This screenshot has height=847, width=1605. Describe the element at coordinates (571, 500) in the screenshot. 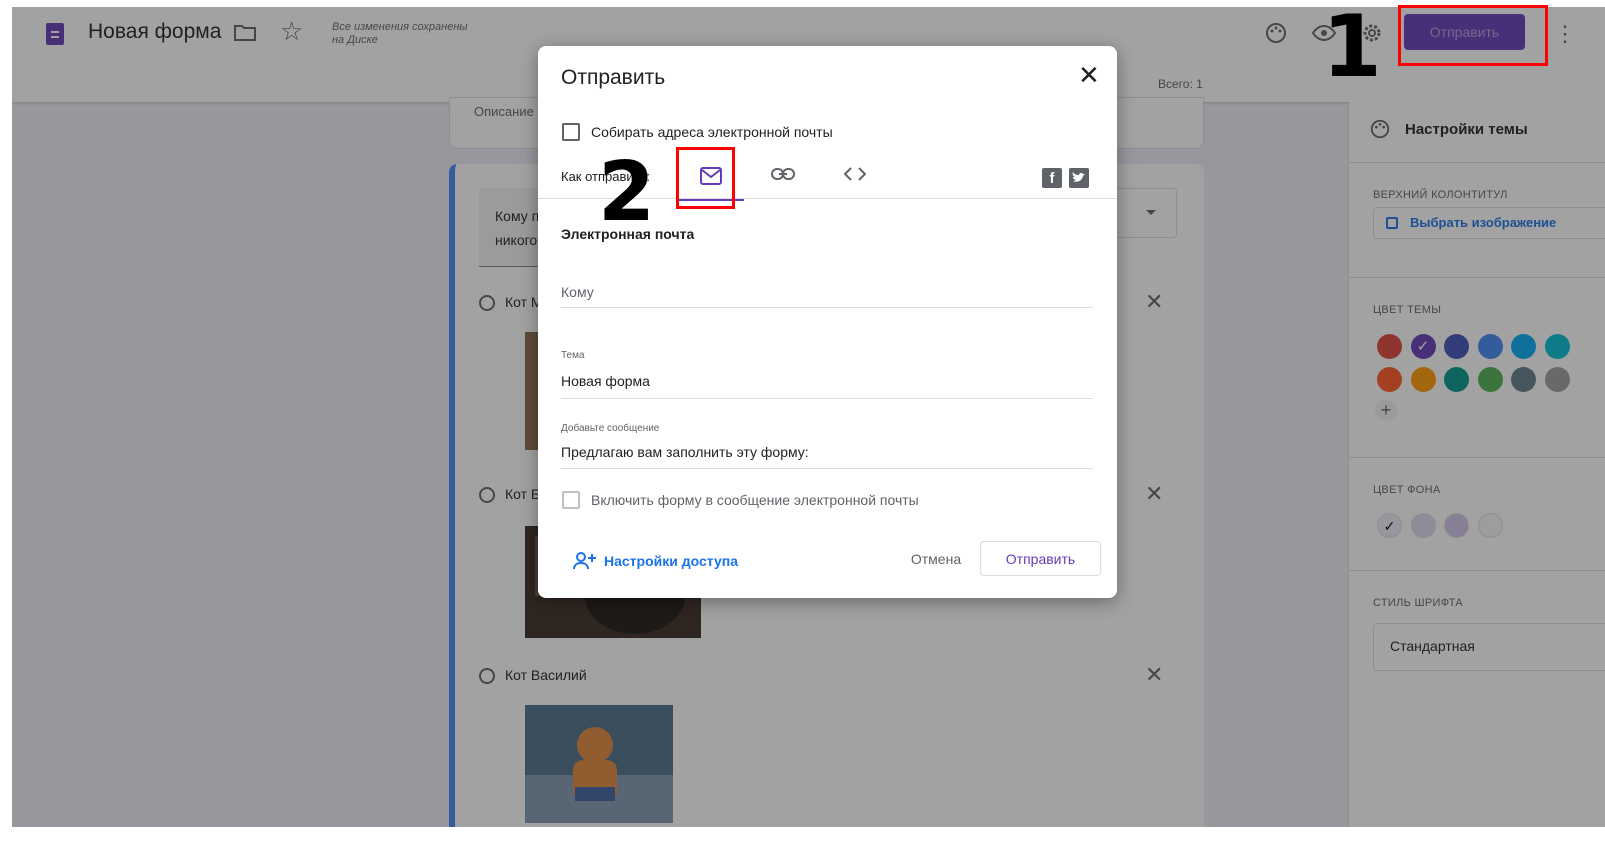

I see `include-form-checkbox` at that location.